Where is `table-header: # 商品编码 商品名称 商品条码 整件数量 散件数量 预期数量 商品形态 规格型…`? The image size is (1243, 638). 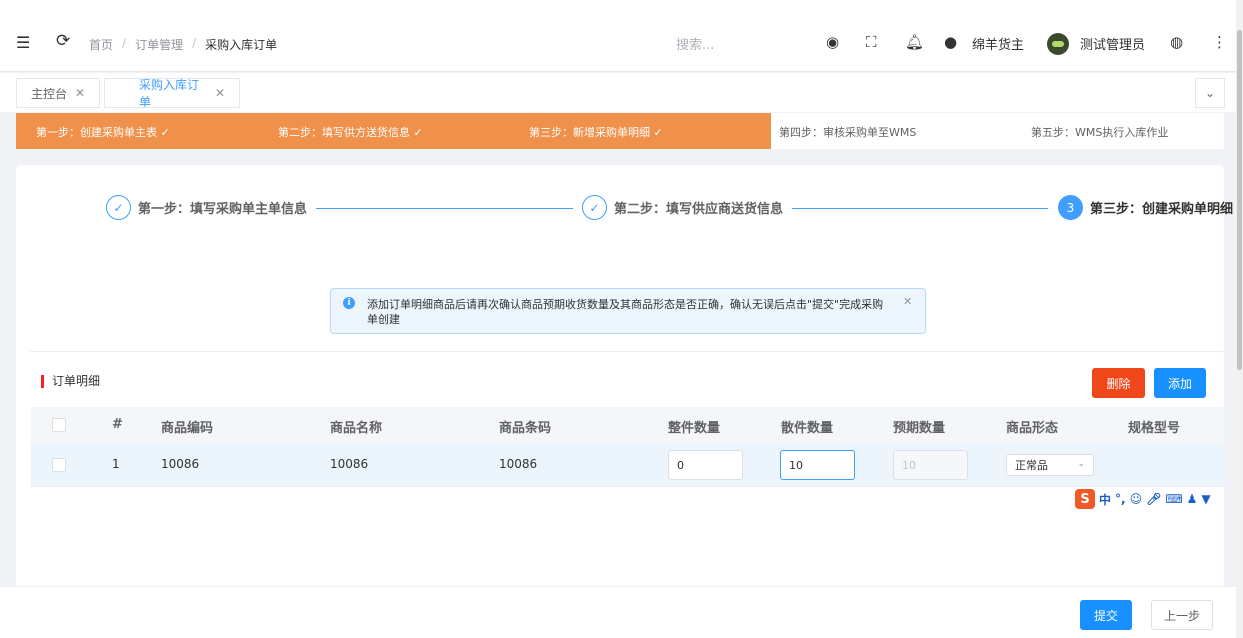 table-header: # 商品编码 商品名称 商品条码 整件数量 散件数量 预期数量 商品形态 规格型… is located at coordinates (627, 425).